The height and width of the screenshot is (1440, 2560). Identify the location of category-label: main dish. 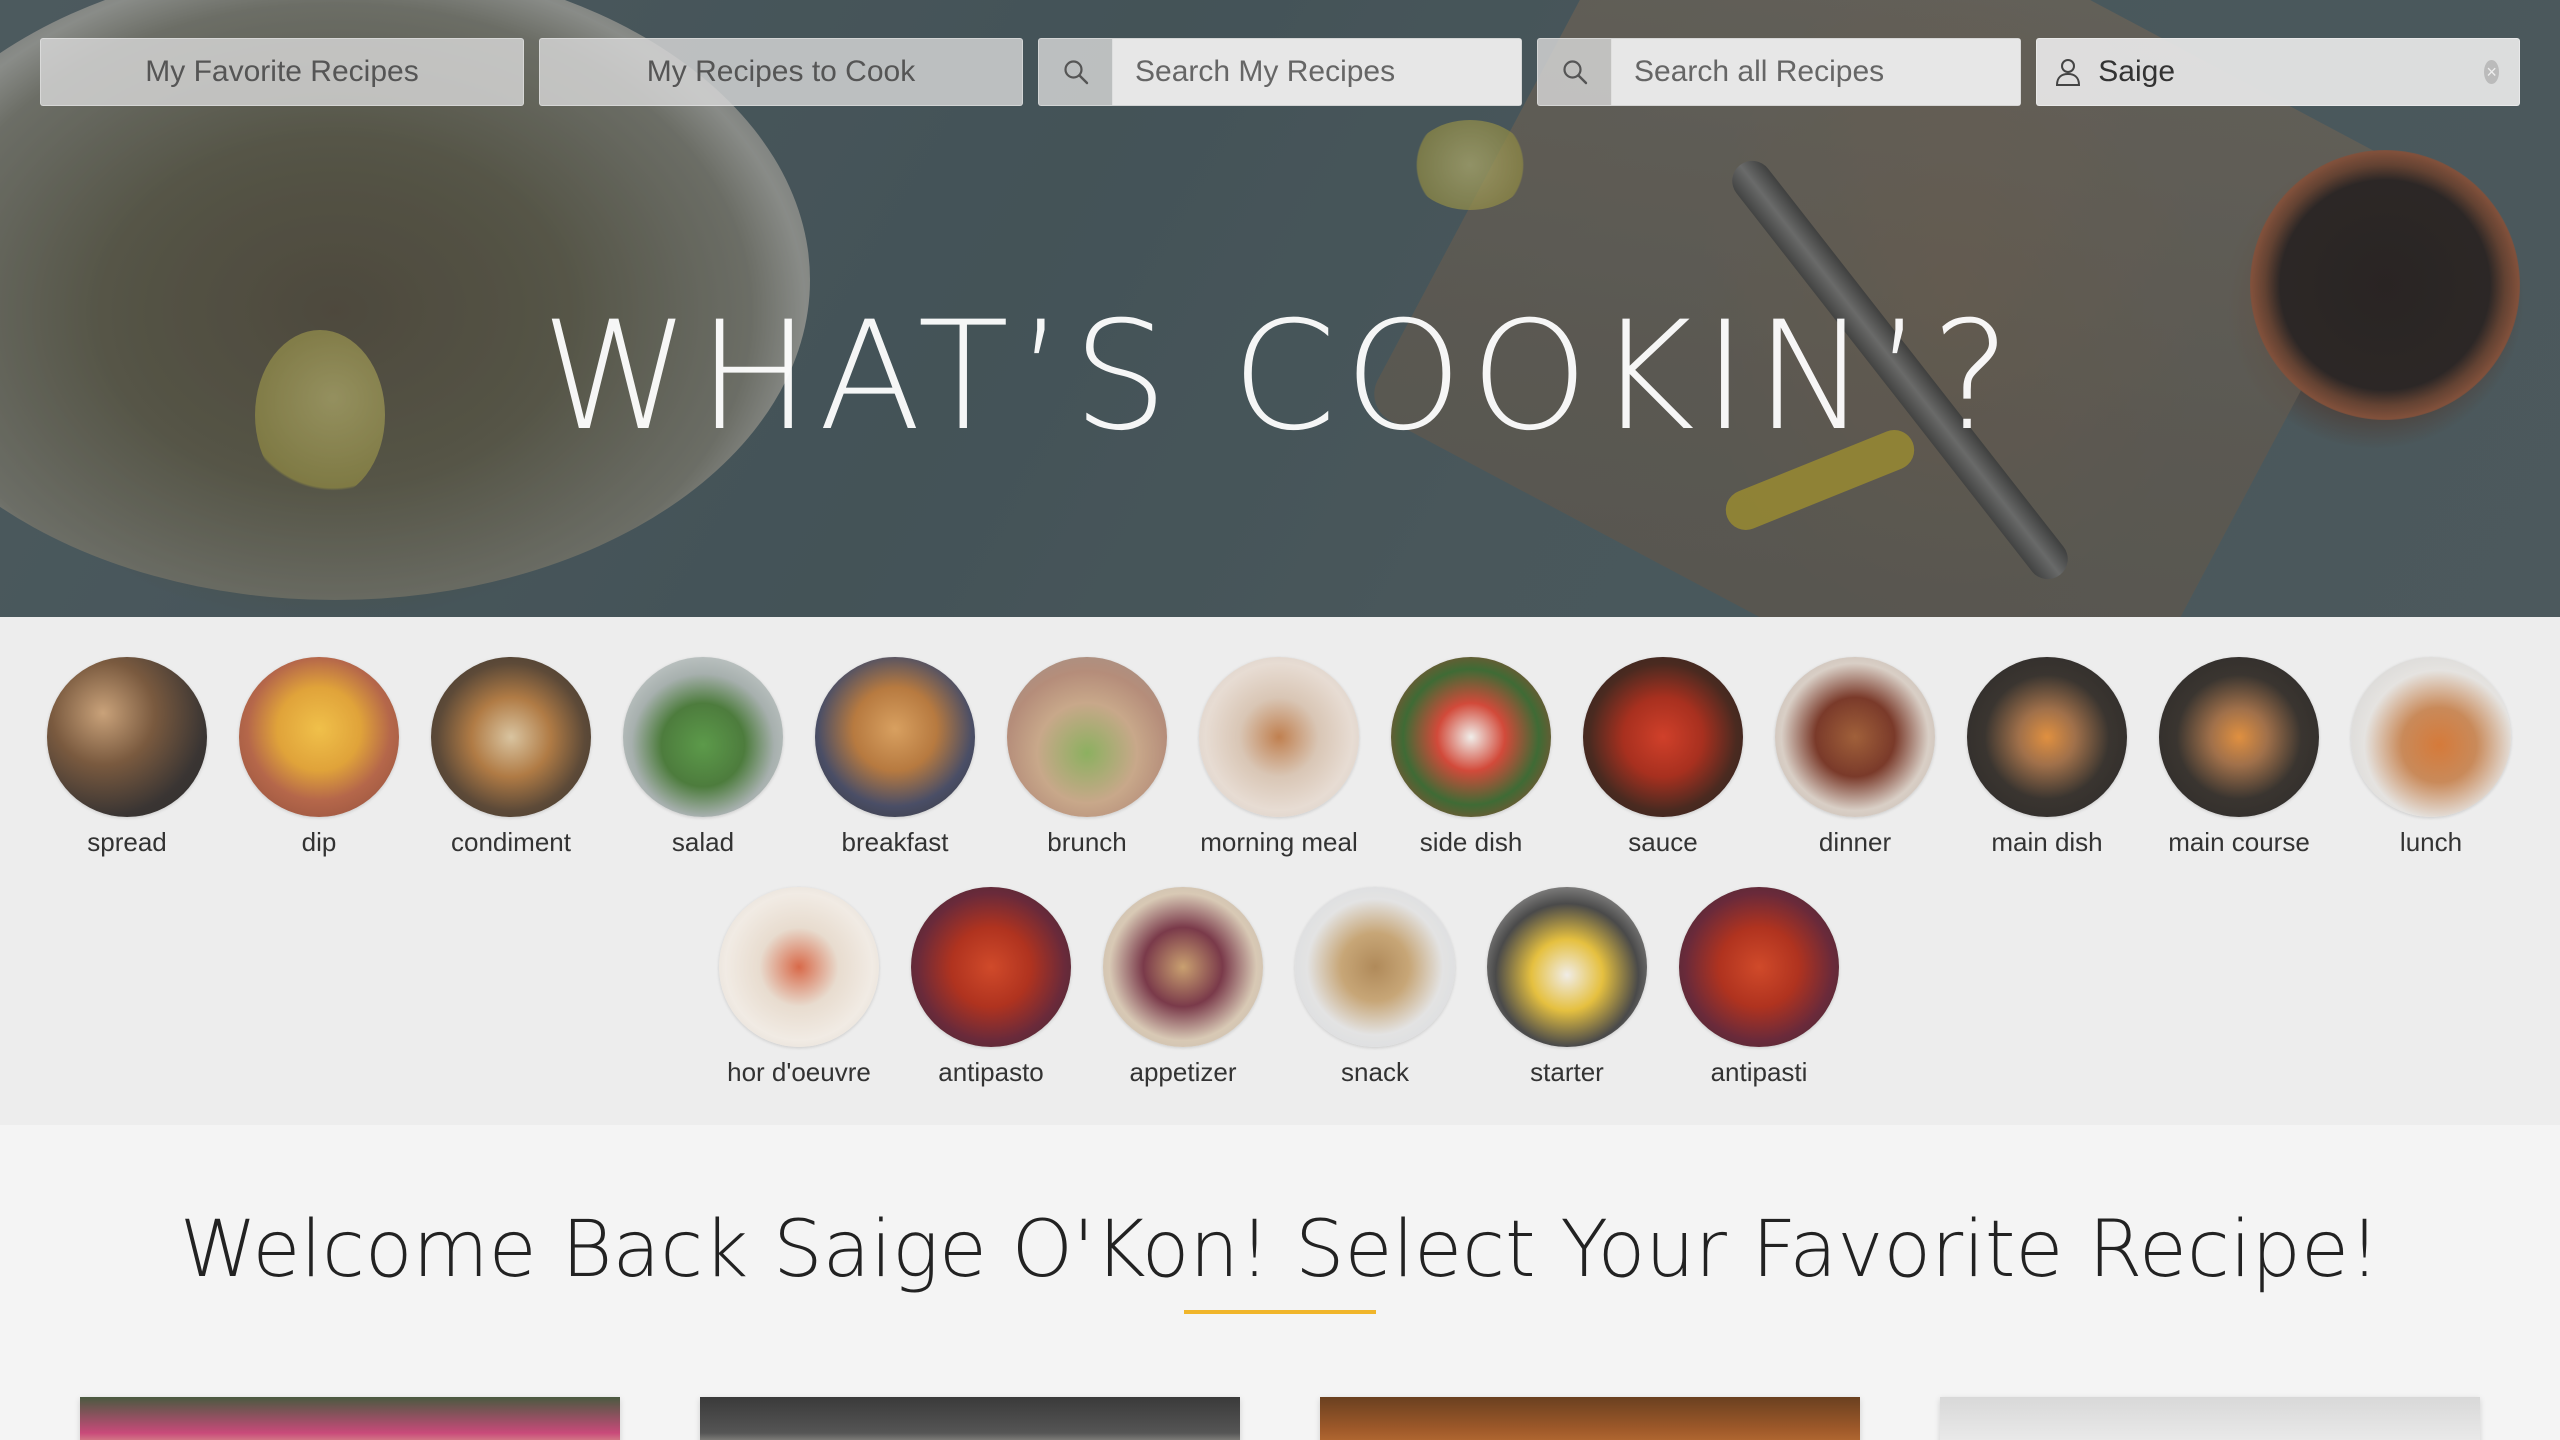
(2047, 842).